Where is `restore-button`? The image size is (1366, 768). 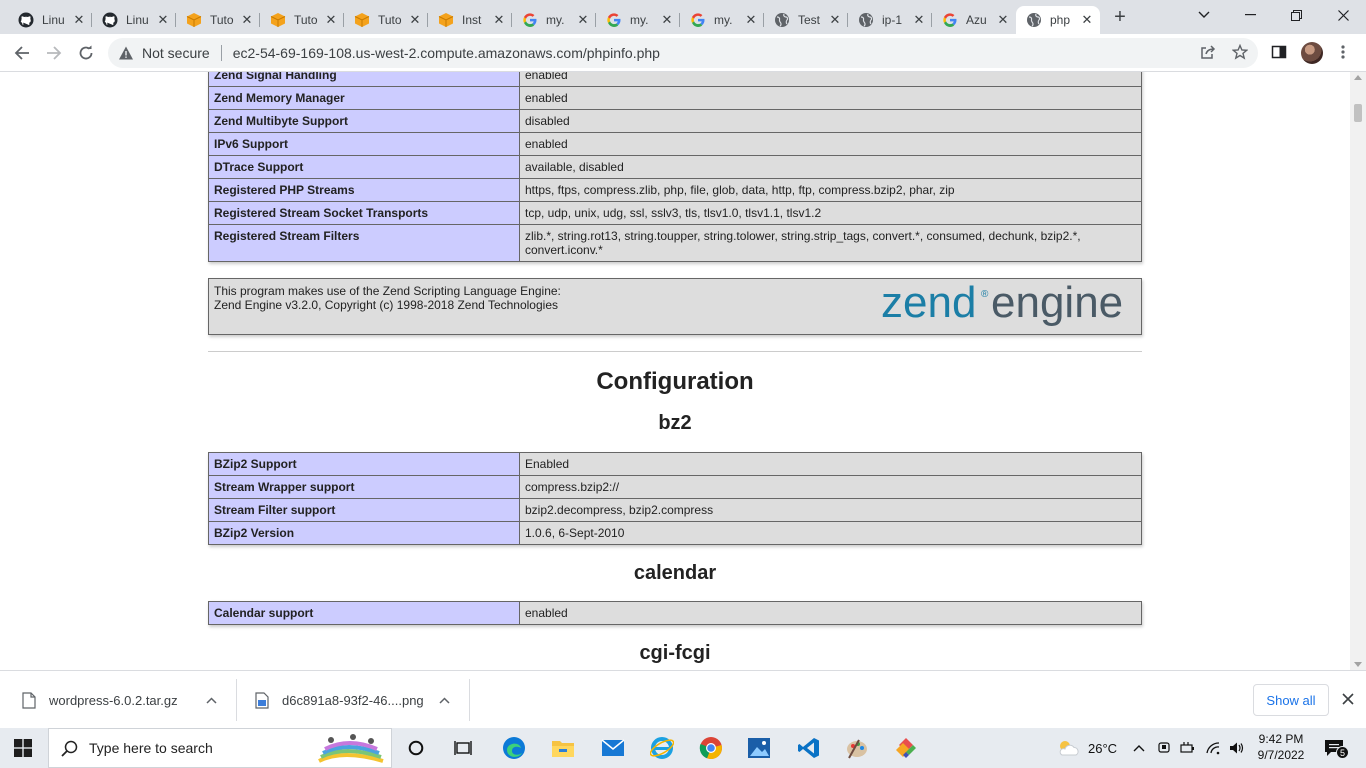
restore-button is located at coordinates (1296, 15).